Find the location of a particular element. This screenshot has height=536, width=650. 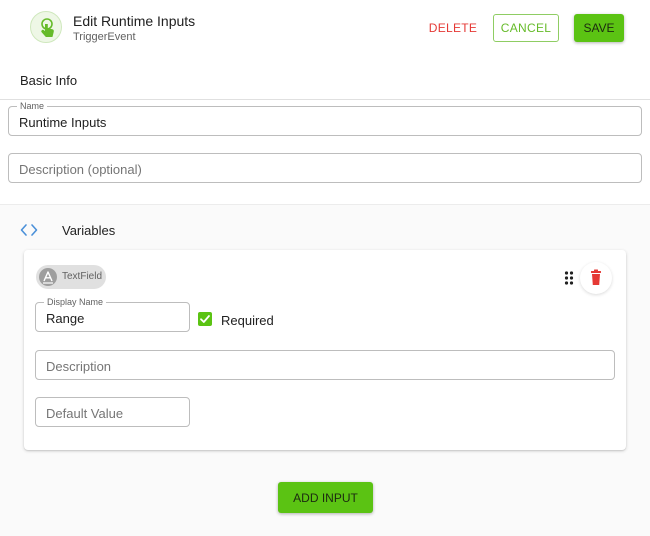

touch-gesture-icon is located at coordinates (46, 27).